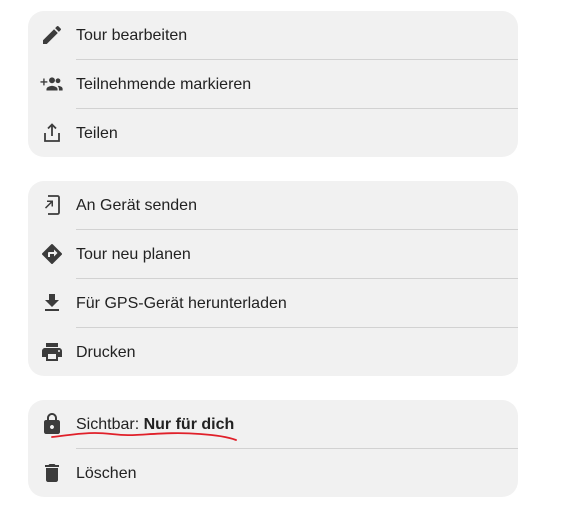 Image resolution: width=566 pixels, height=511 pixels. Describe the element at coordinates (273, 35) in the screenshot. I see `edit-tour-item: Tour bearbeiten` at that location.